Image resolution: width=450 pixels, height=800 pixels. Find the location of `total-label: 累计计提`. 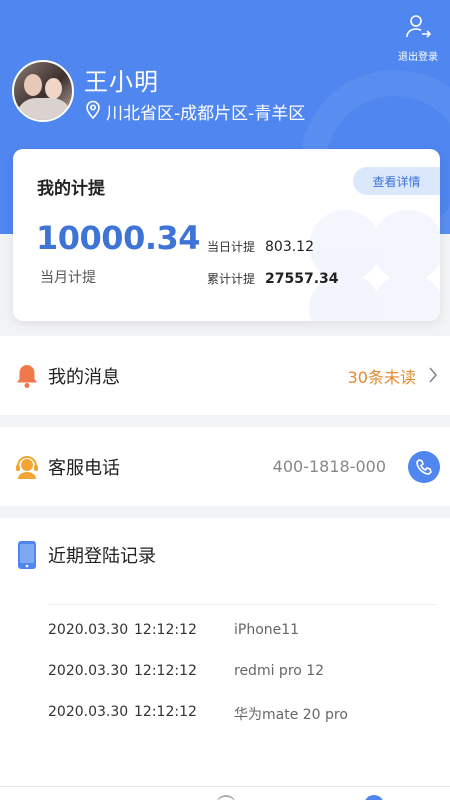

total-label: 累计计提 is located at coordinates (231, 279).